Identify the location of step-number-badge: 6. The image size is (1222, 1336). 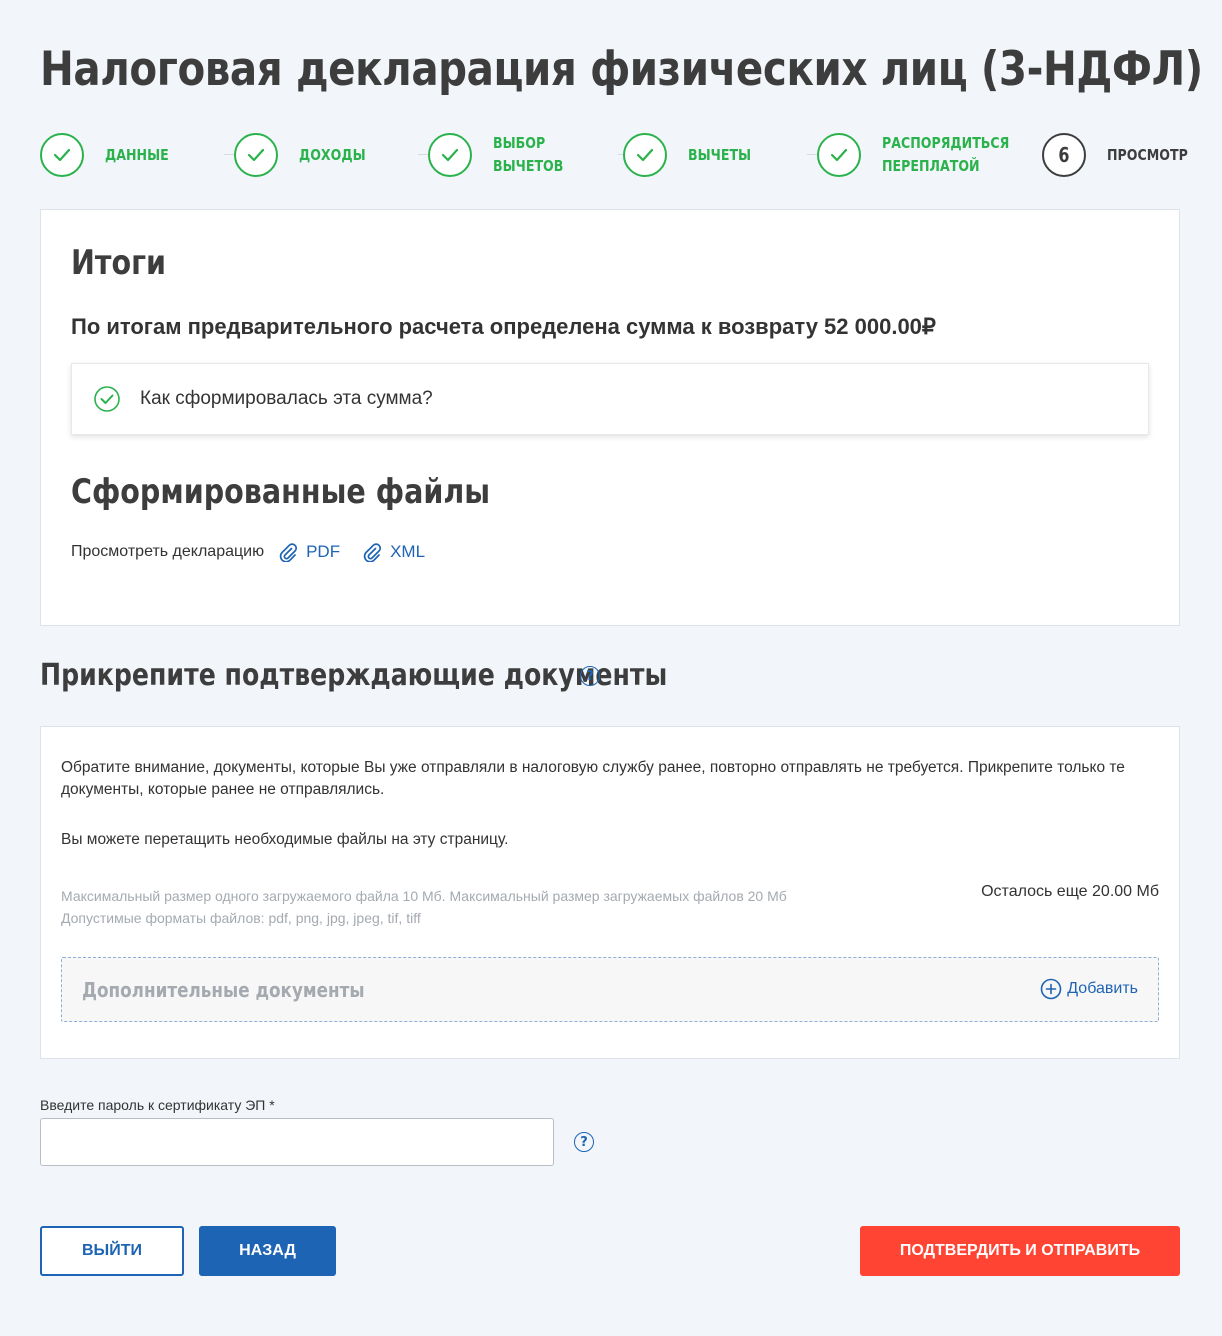
(1064, 155).